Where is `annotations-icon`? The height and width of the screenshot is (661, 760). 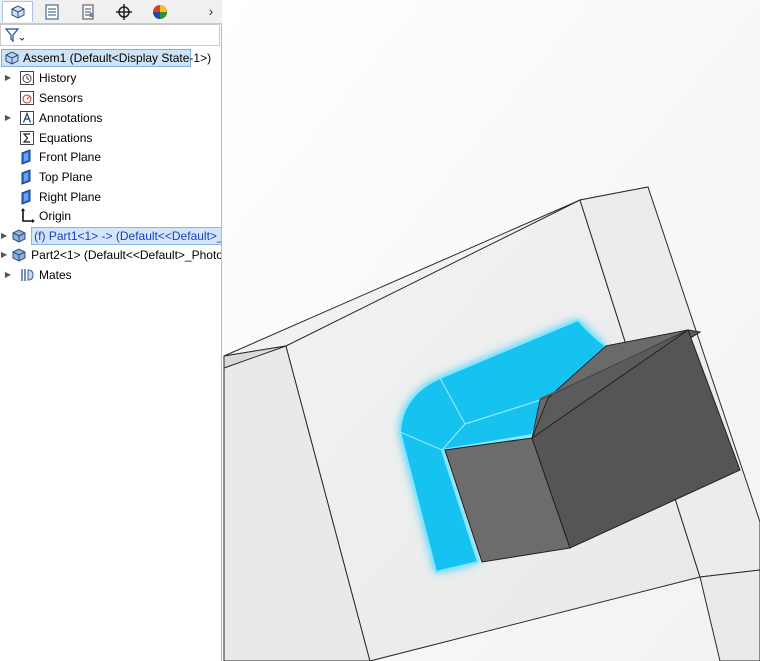 annotations-icon is located at coordinates (27, 118).